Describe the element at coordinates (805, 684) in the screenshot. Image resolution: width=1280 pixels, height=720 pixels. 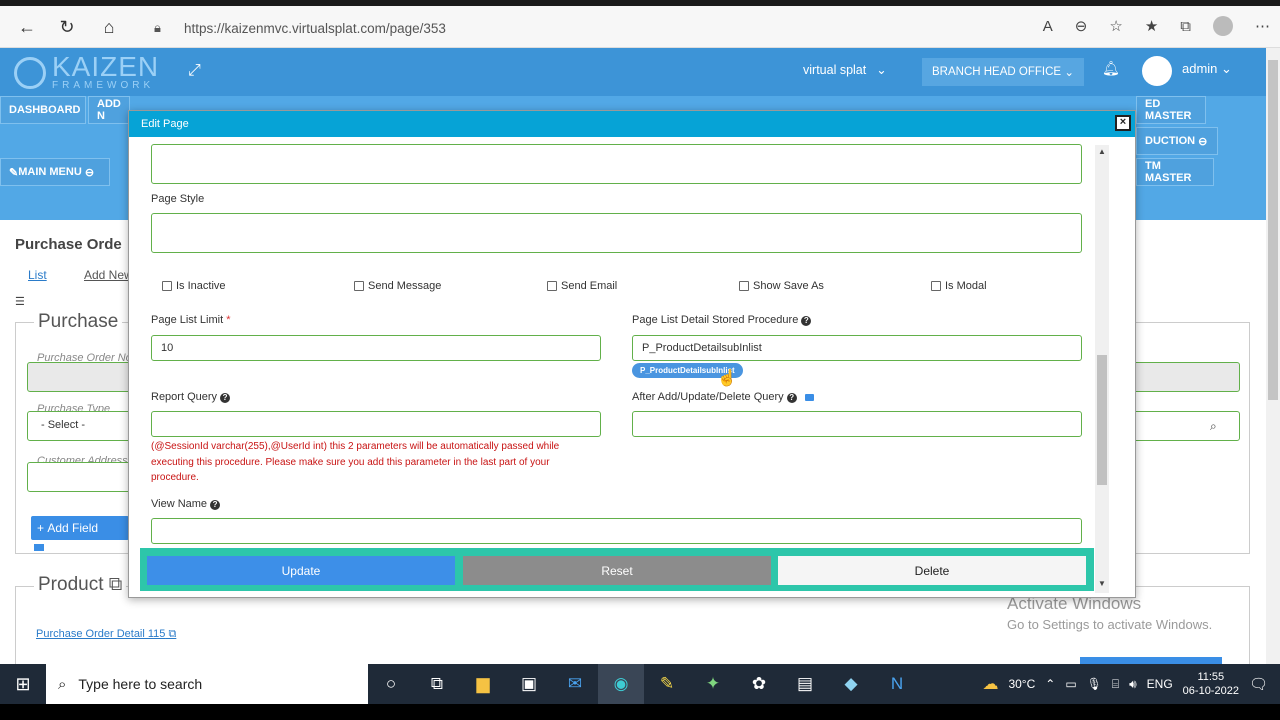
I see `app-icon: ▤` at that location.